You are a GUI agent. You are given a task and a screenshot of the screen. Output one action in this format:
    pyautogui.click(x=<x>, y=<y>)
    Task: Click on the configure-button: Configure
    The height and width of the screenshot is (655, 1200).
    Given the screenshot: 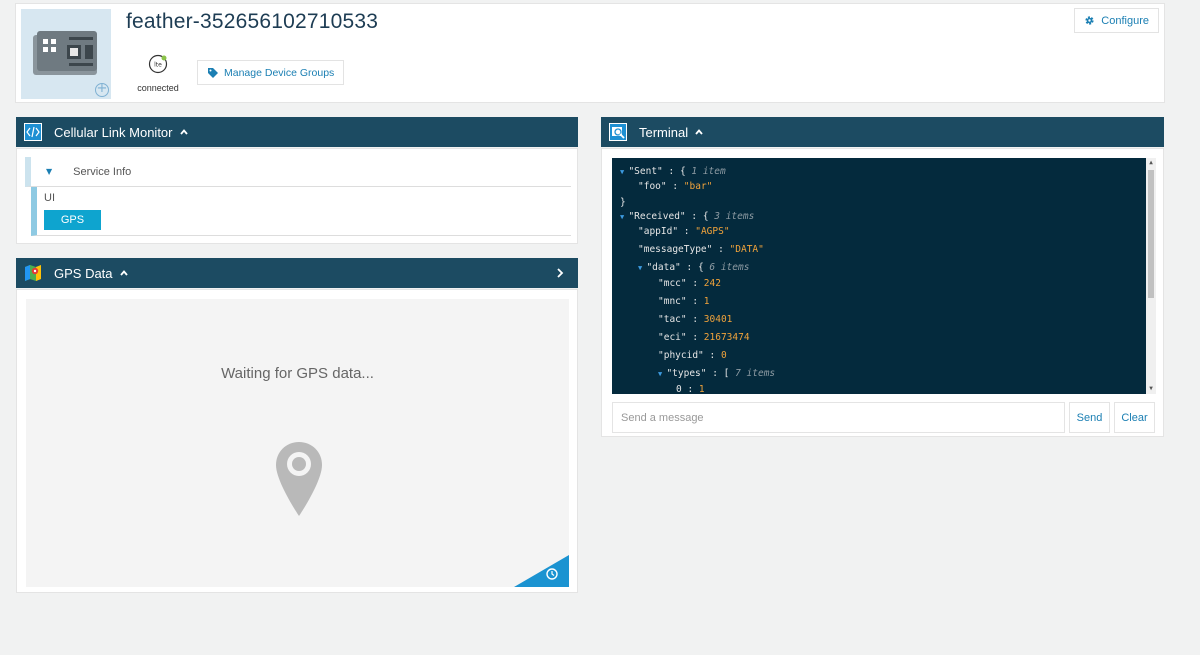 What is the action you would take?
    pyautogui.click(x=1116, y=20)
    